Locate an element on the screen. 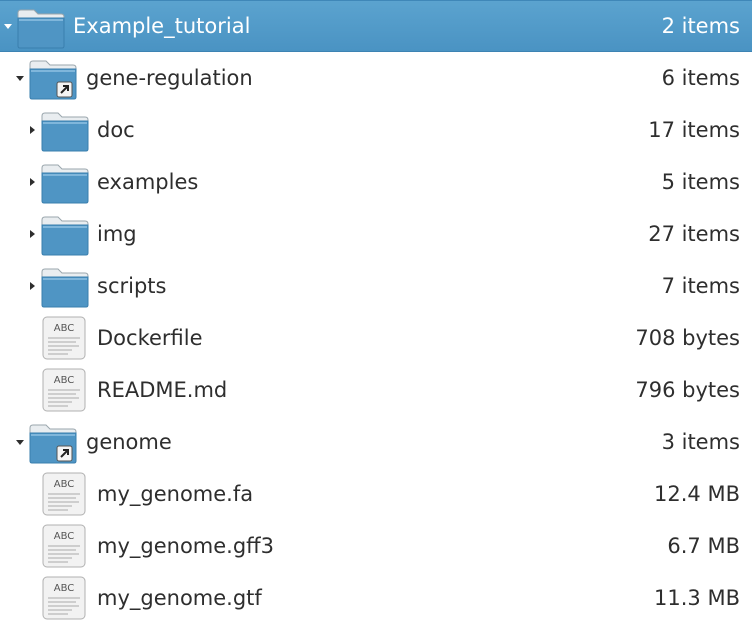 This screenshot has width=752, height=630. item-size: 11.3 MB is located at coordinates (697, 598).